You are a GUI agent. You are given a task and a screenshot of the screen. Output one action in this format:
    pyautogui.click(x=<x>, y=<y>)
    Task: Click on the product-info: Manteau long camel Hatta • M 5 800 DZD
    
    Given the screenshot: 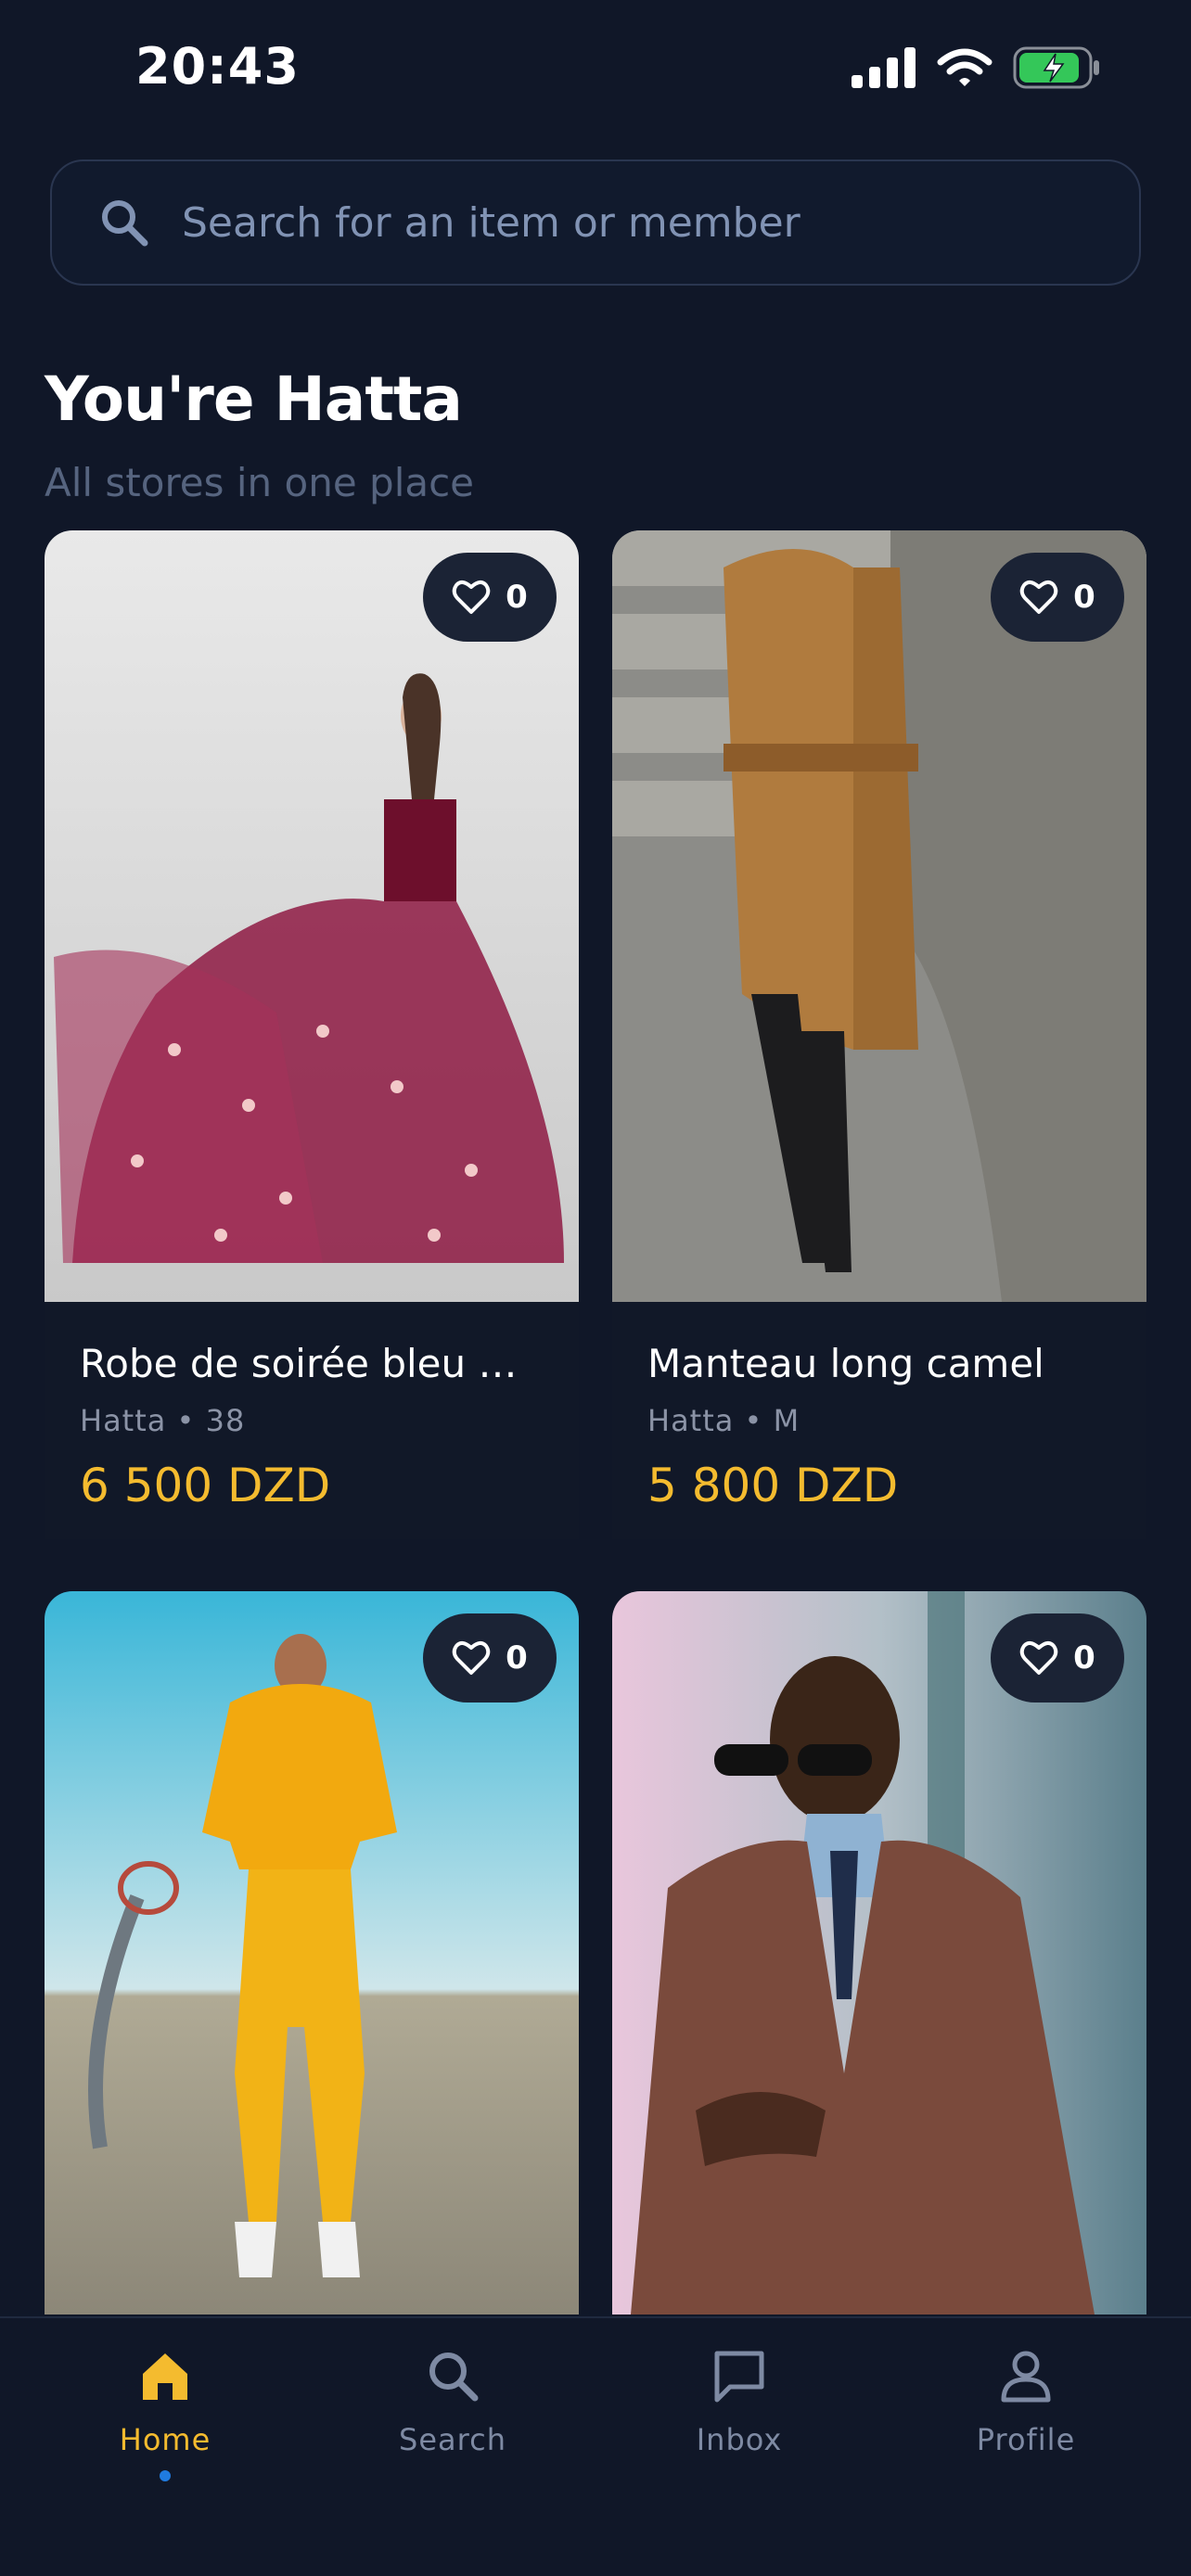 What is the action you would take?
    pyautogui.click(x=879, y=1420)
    